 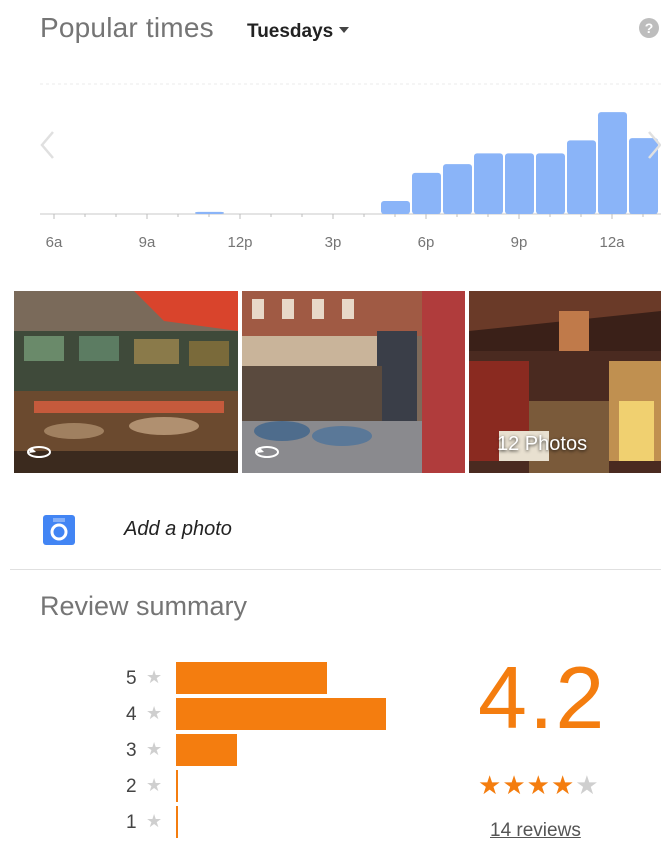 What do you see at coordinates (565, 382) in the screenshot?
I see `photo-dining-room: 12 Photos` at bounding box center [565, 382].